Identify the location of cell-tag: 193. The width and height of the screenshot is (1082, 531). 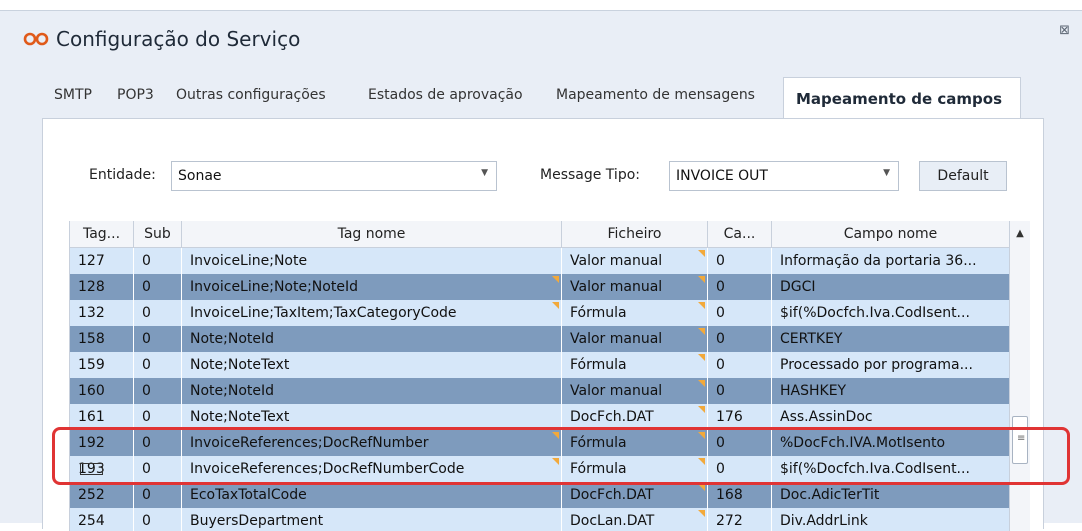
(102, 469).